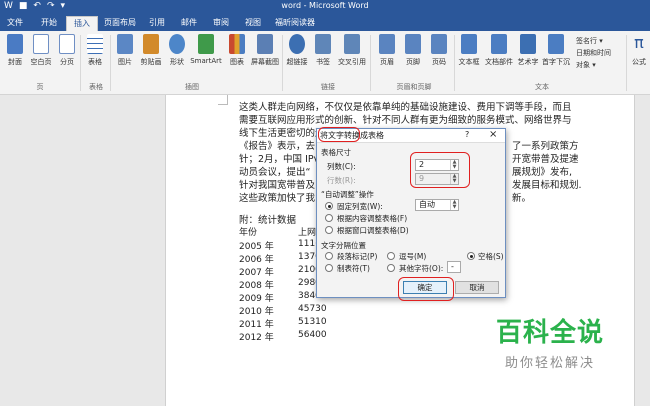 This screenshot has height=406, width=650. What do you see at coordinates (15, 23) in the screenshot?
I see `tab-file: 文件` at bounding box center [15, 23].